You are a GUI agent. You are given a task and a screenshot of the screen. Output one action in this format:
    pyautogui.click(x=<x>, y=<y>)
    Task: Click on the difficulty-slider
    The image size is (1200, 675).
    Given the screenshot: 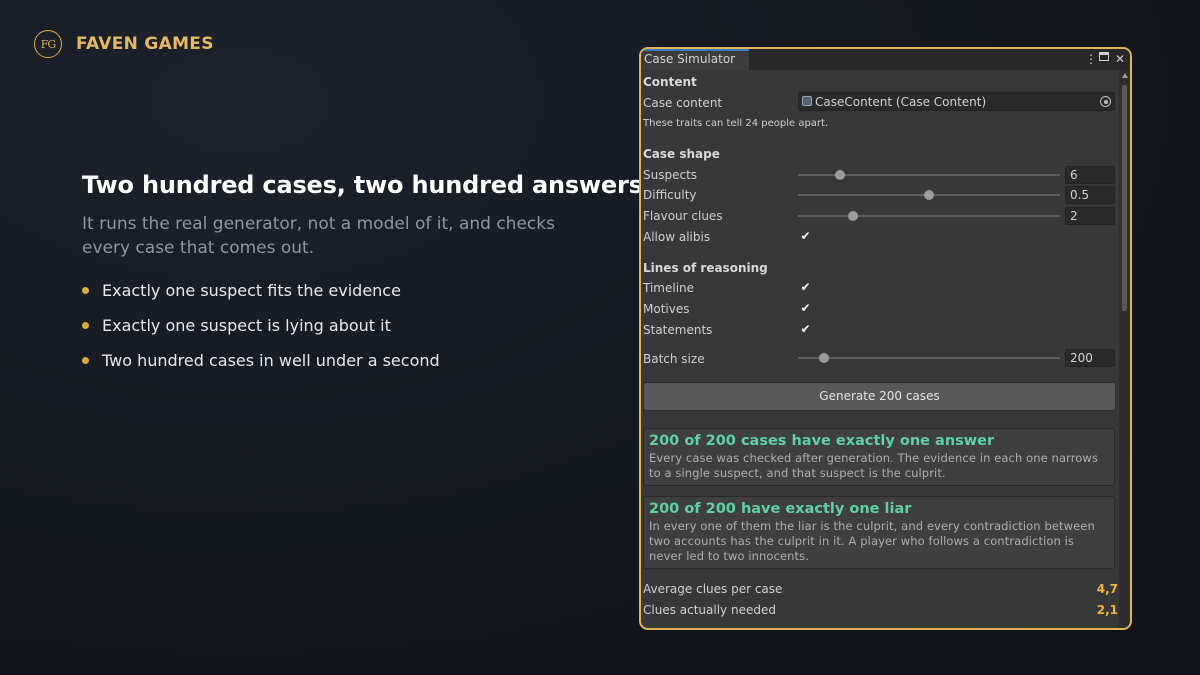 What is the action you would take?
    pyautogui.click(x=929, y=195)
    